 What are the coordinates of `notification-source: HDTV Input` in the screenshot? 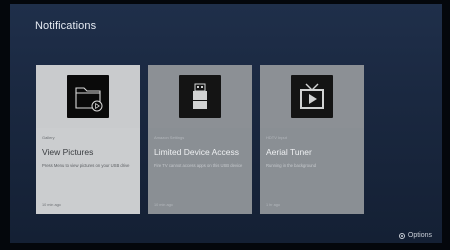 It's located at (276, 137).